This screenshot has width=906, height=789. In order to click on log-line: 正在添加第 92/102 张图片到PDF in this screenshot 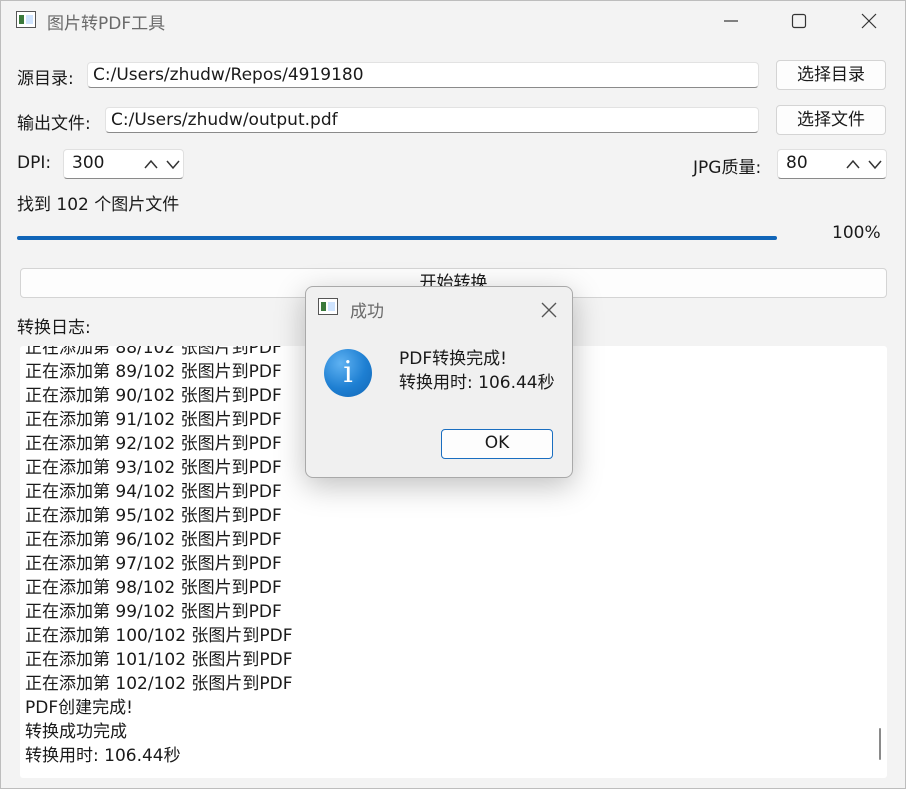, I will do `click(153, 444)`.